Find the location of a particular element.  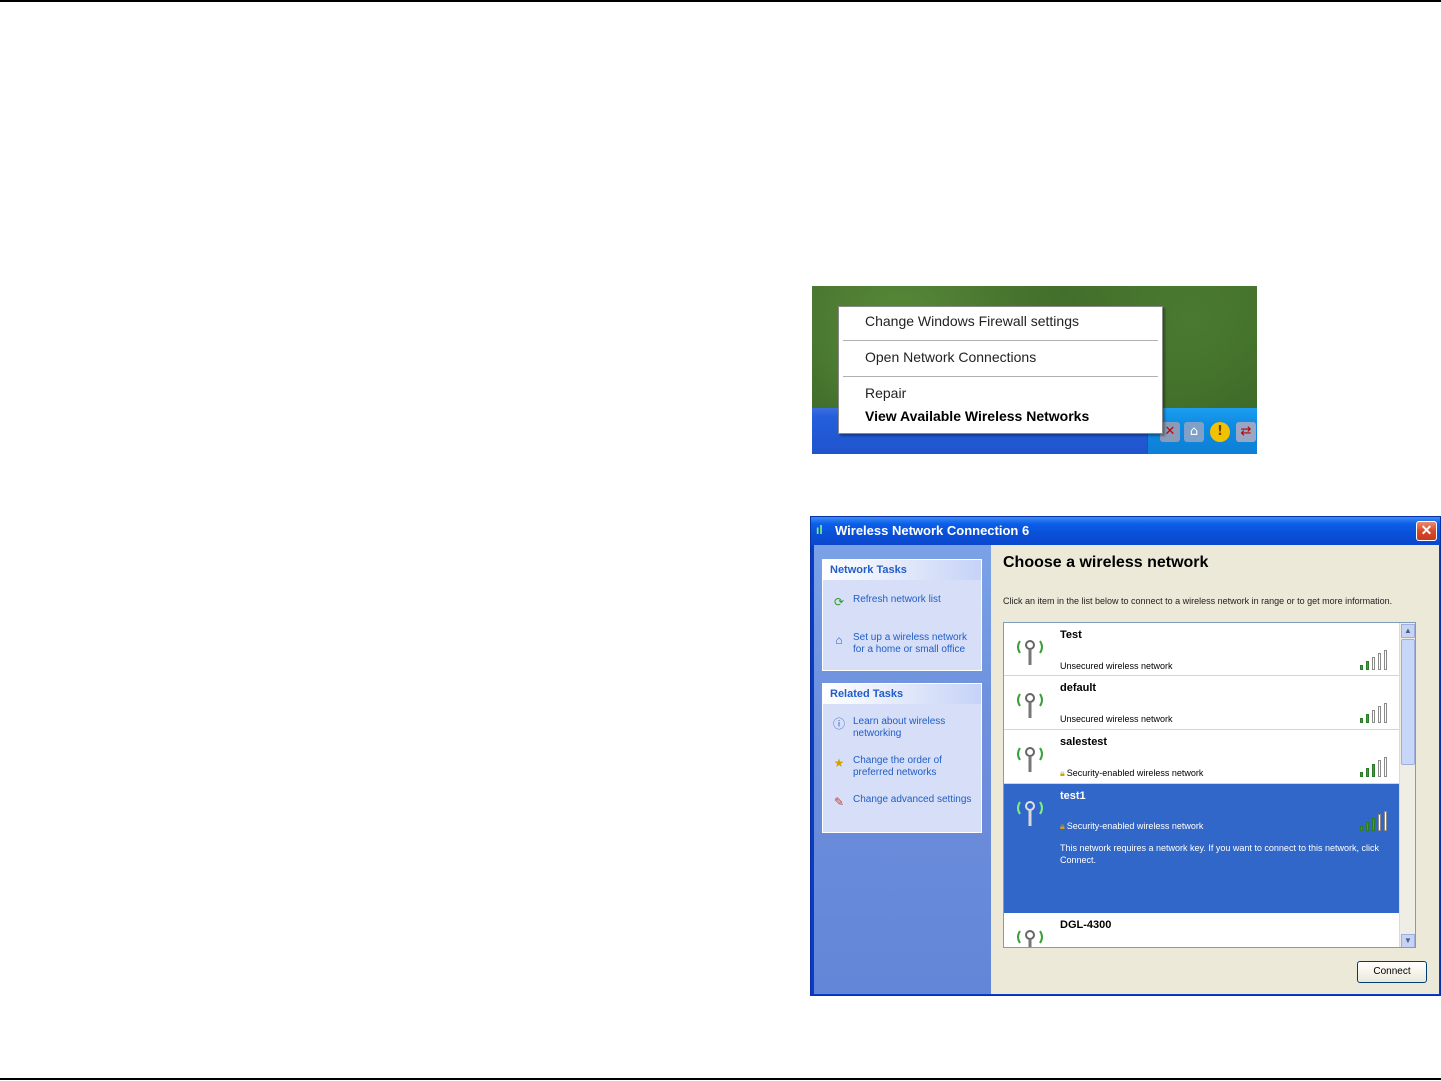

close-button: ✕ is located at coordinates (1426, 531).